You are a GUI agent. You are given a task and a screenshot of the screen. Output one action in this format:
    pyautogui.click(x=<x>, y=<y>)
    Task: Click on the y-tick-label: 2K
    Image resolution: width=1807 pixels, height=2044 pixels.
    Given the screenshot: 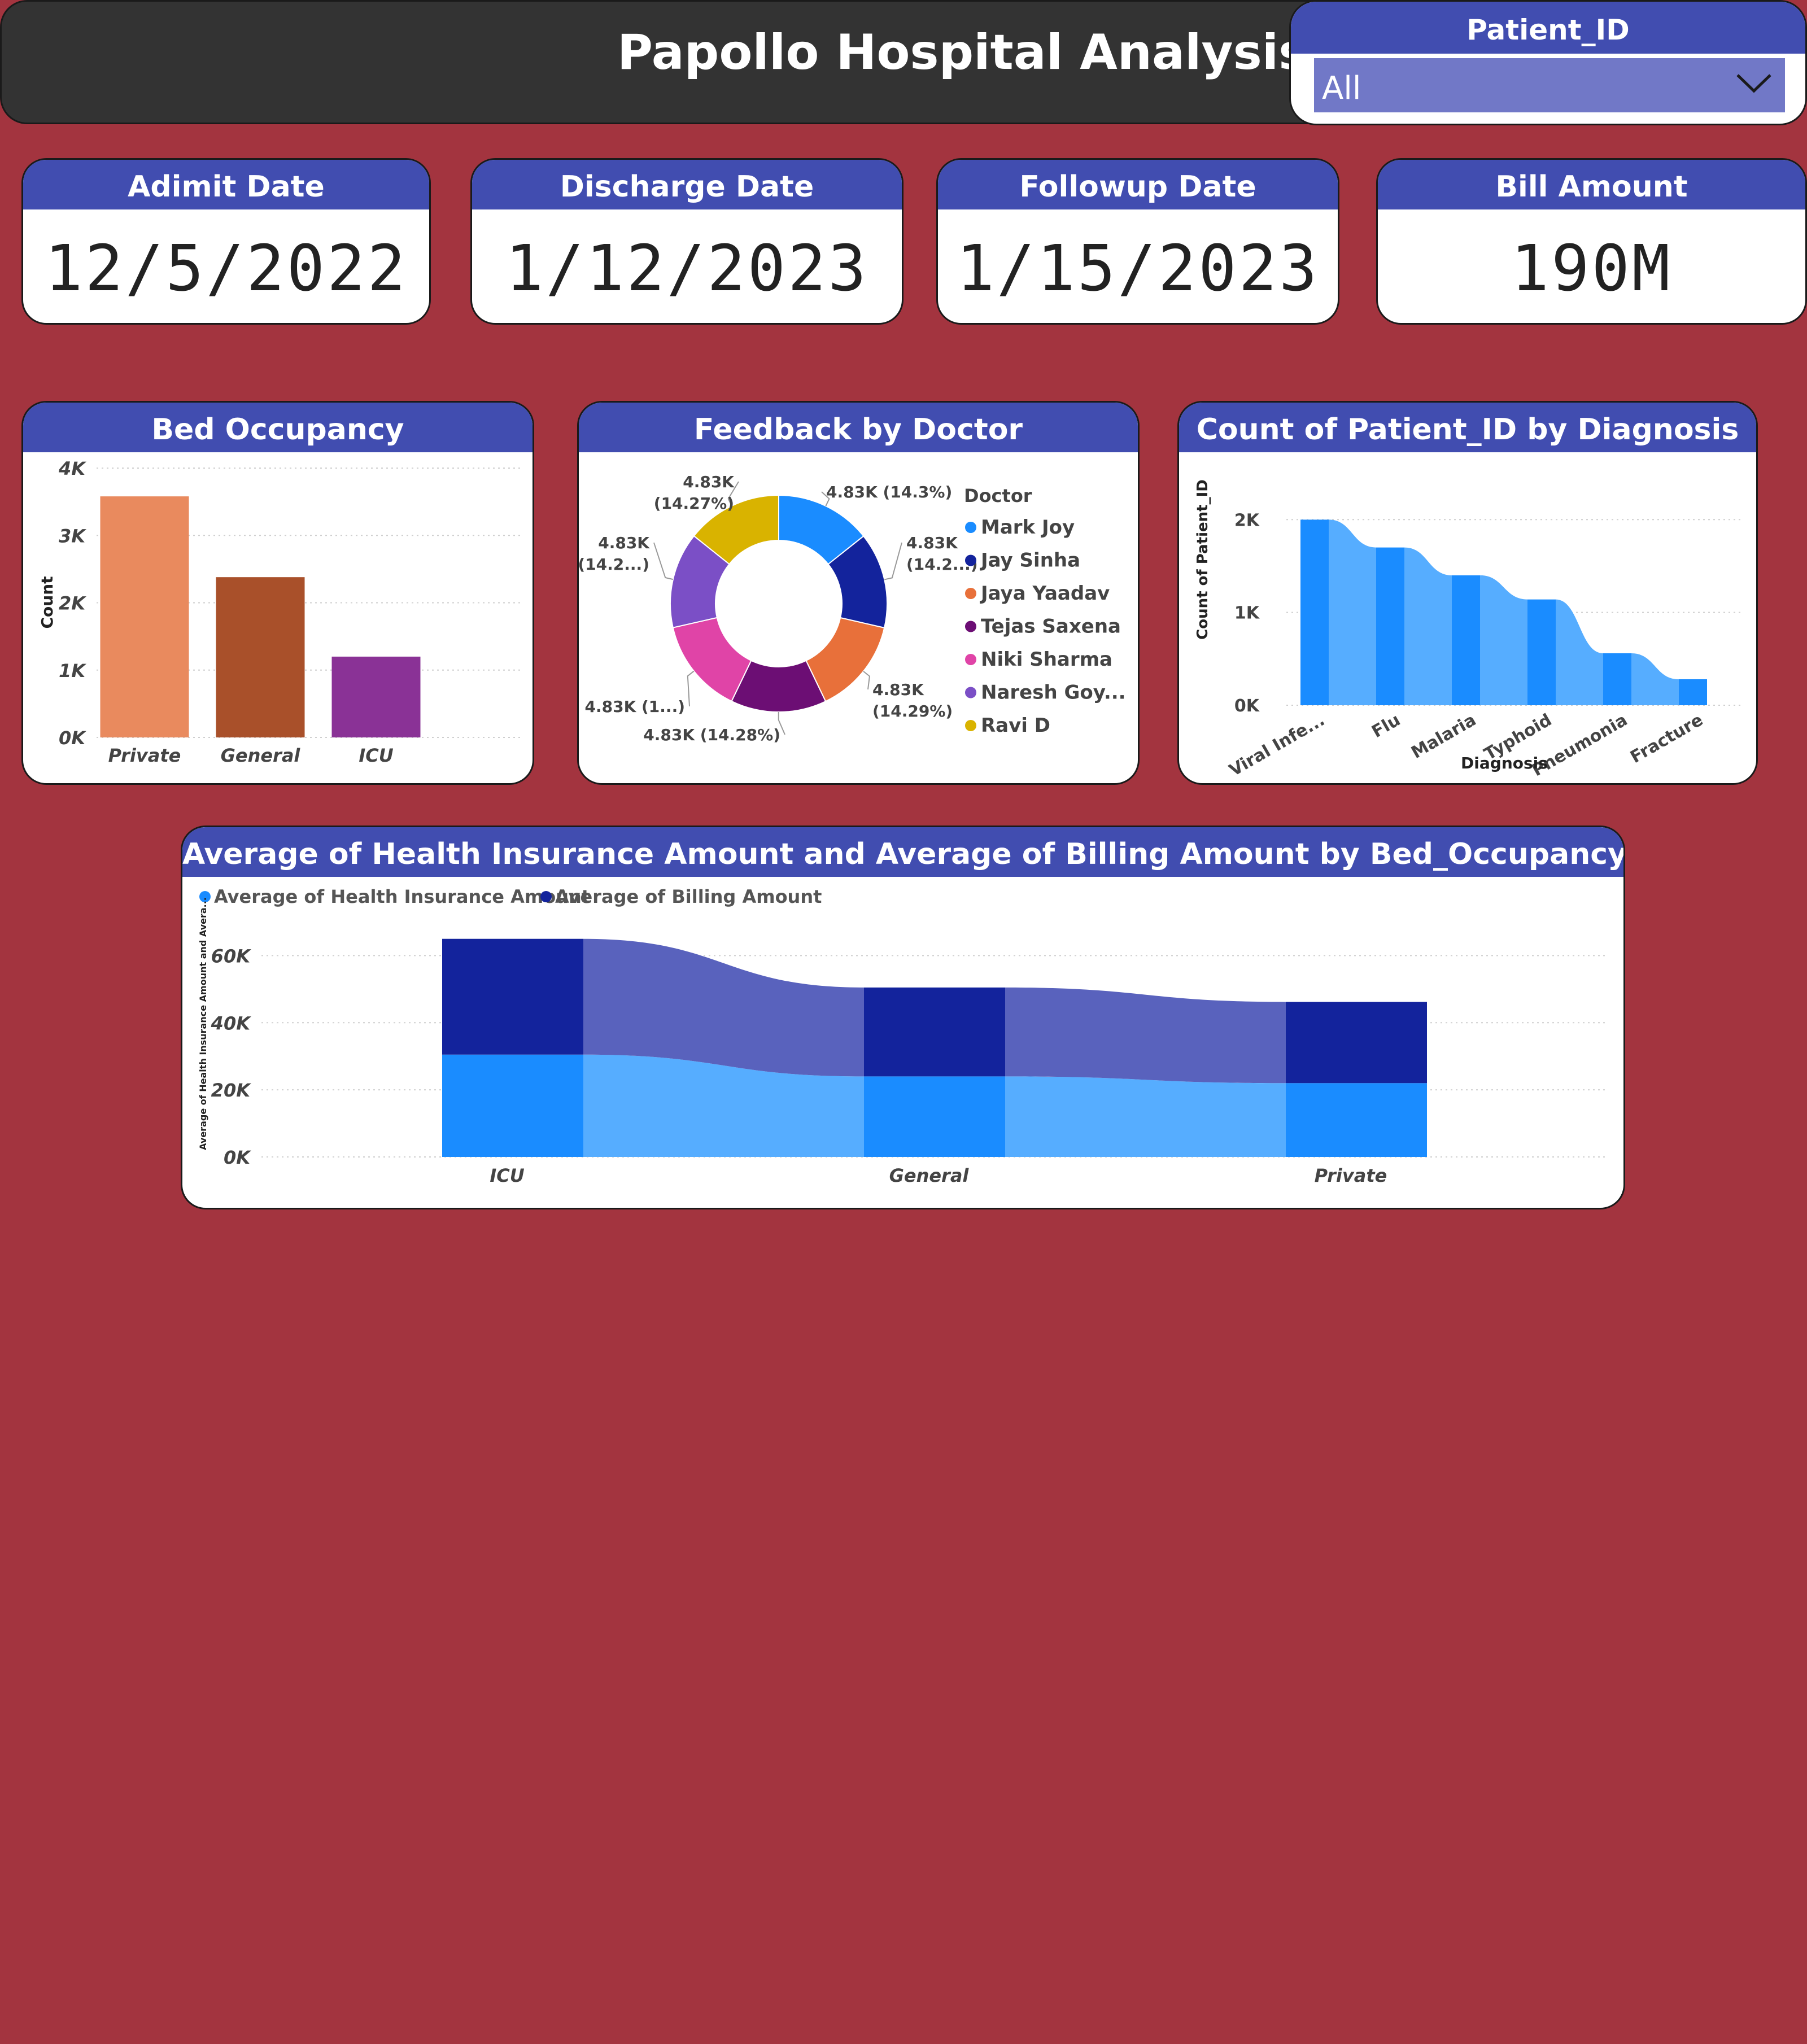 What is the action you would take?
    pyautogui.click(x=72, y=604)
    